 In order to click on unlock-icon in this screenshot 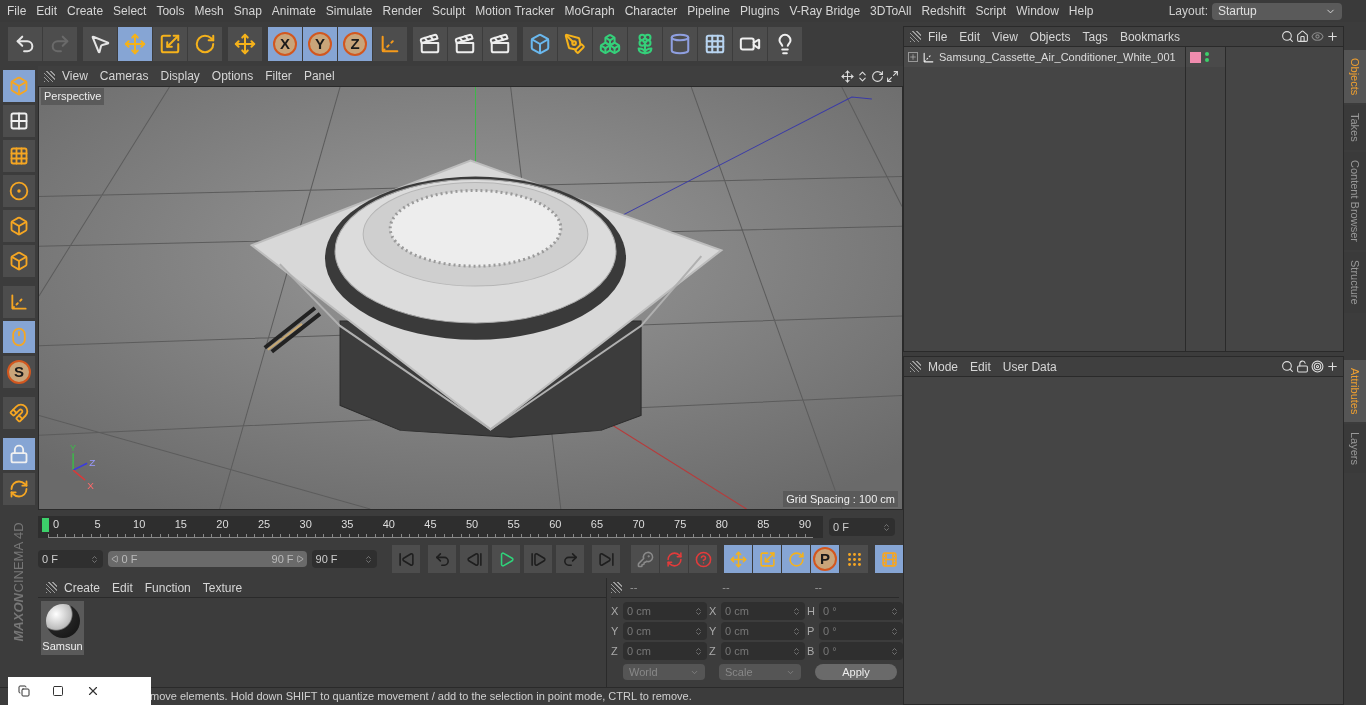, I will do `click(1302, 366)`.